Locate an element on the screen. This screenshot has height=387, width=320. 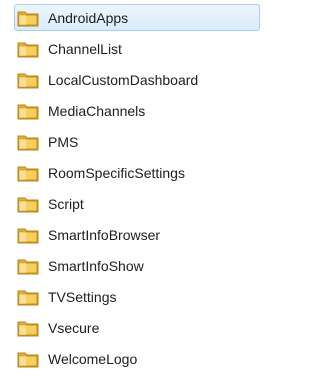
folder-item-label: SmartInfoShow is located at coordinates (96, 265).